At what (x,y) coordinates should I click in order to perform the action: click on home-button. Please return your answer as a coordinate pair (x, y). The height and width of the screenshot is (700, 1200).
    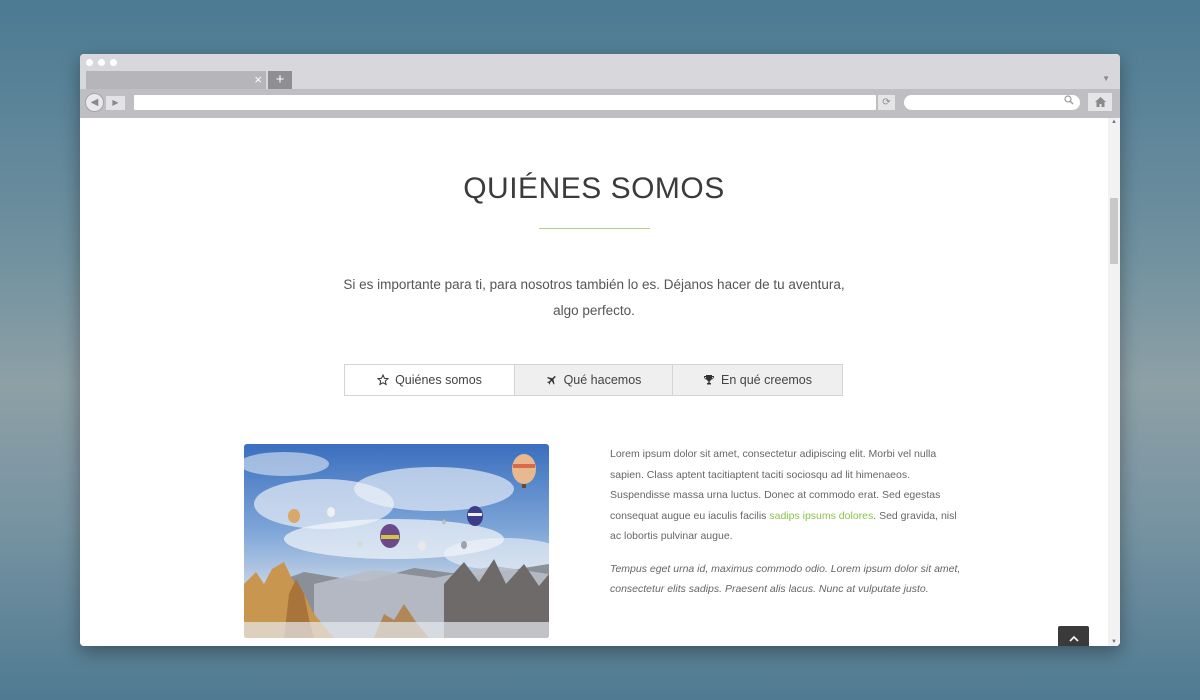
    Looking at the image, I should click on (1100, 102).